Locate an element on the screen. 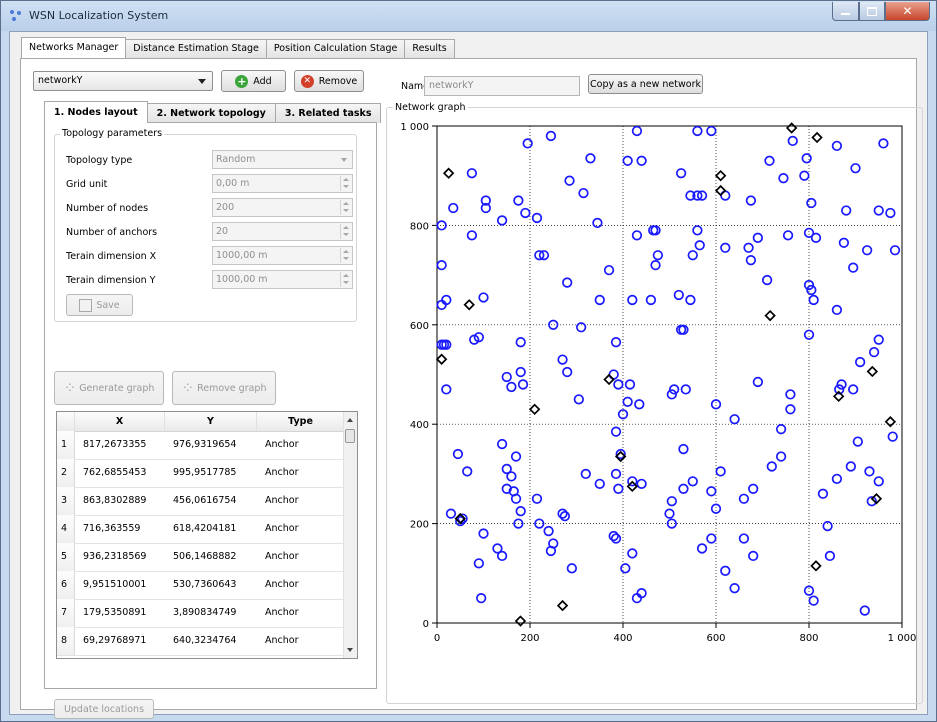 The height and width of the screenshot is (722, 937). terrain-y-value: 1000,00 m is located at coordinates (242, 279).